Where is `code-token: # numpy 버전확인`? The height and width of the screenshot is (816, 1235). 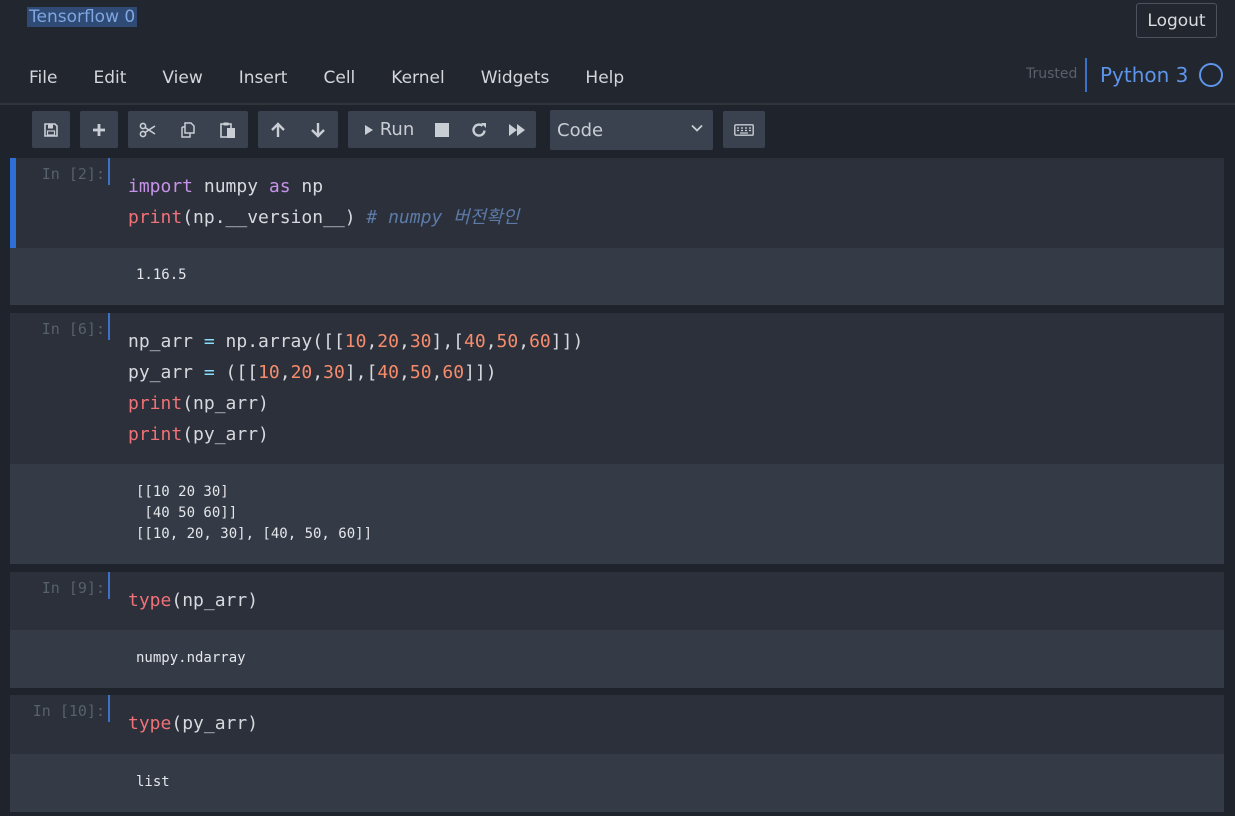 code-token: # numpy 버전확인 is located at coordinates (443, 217).